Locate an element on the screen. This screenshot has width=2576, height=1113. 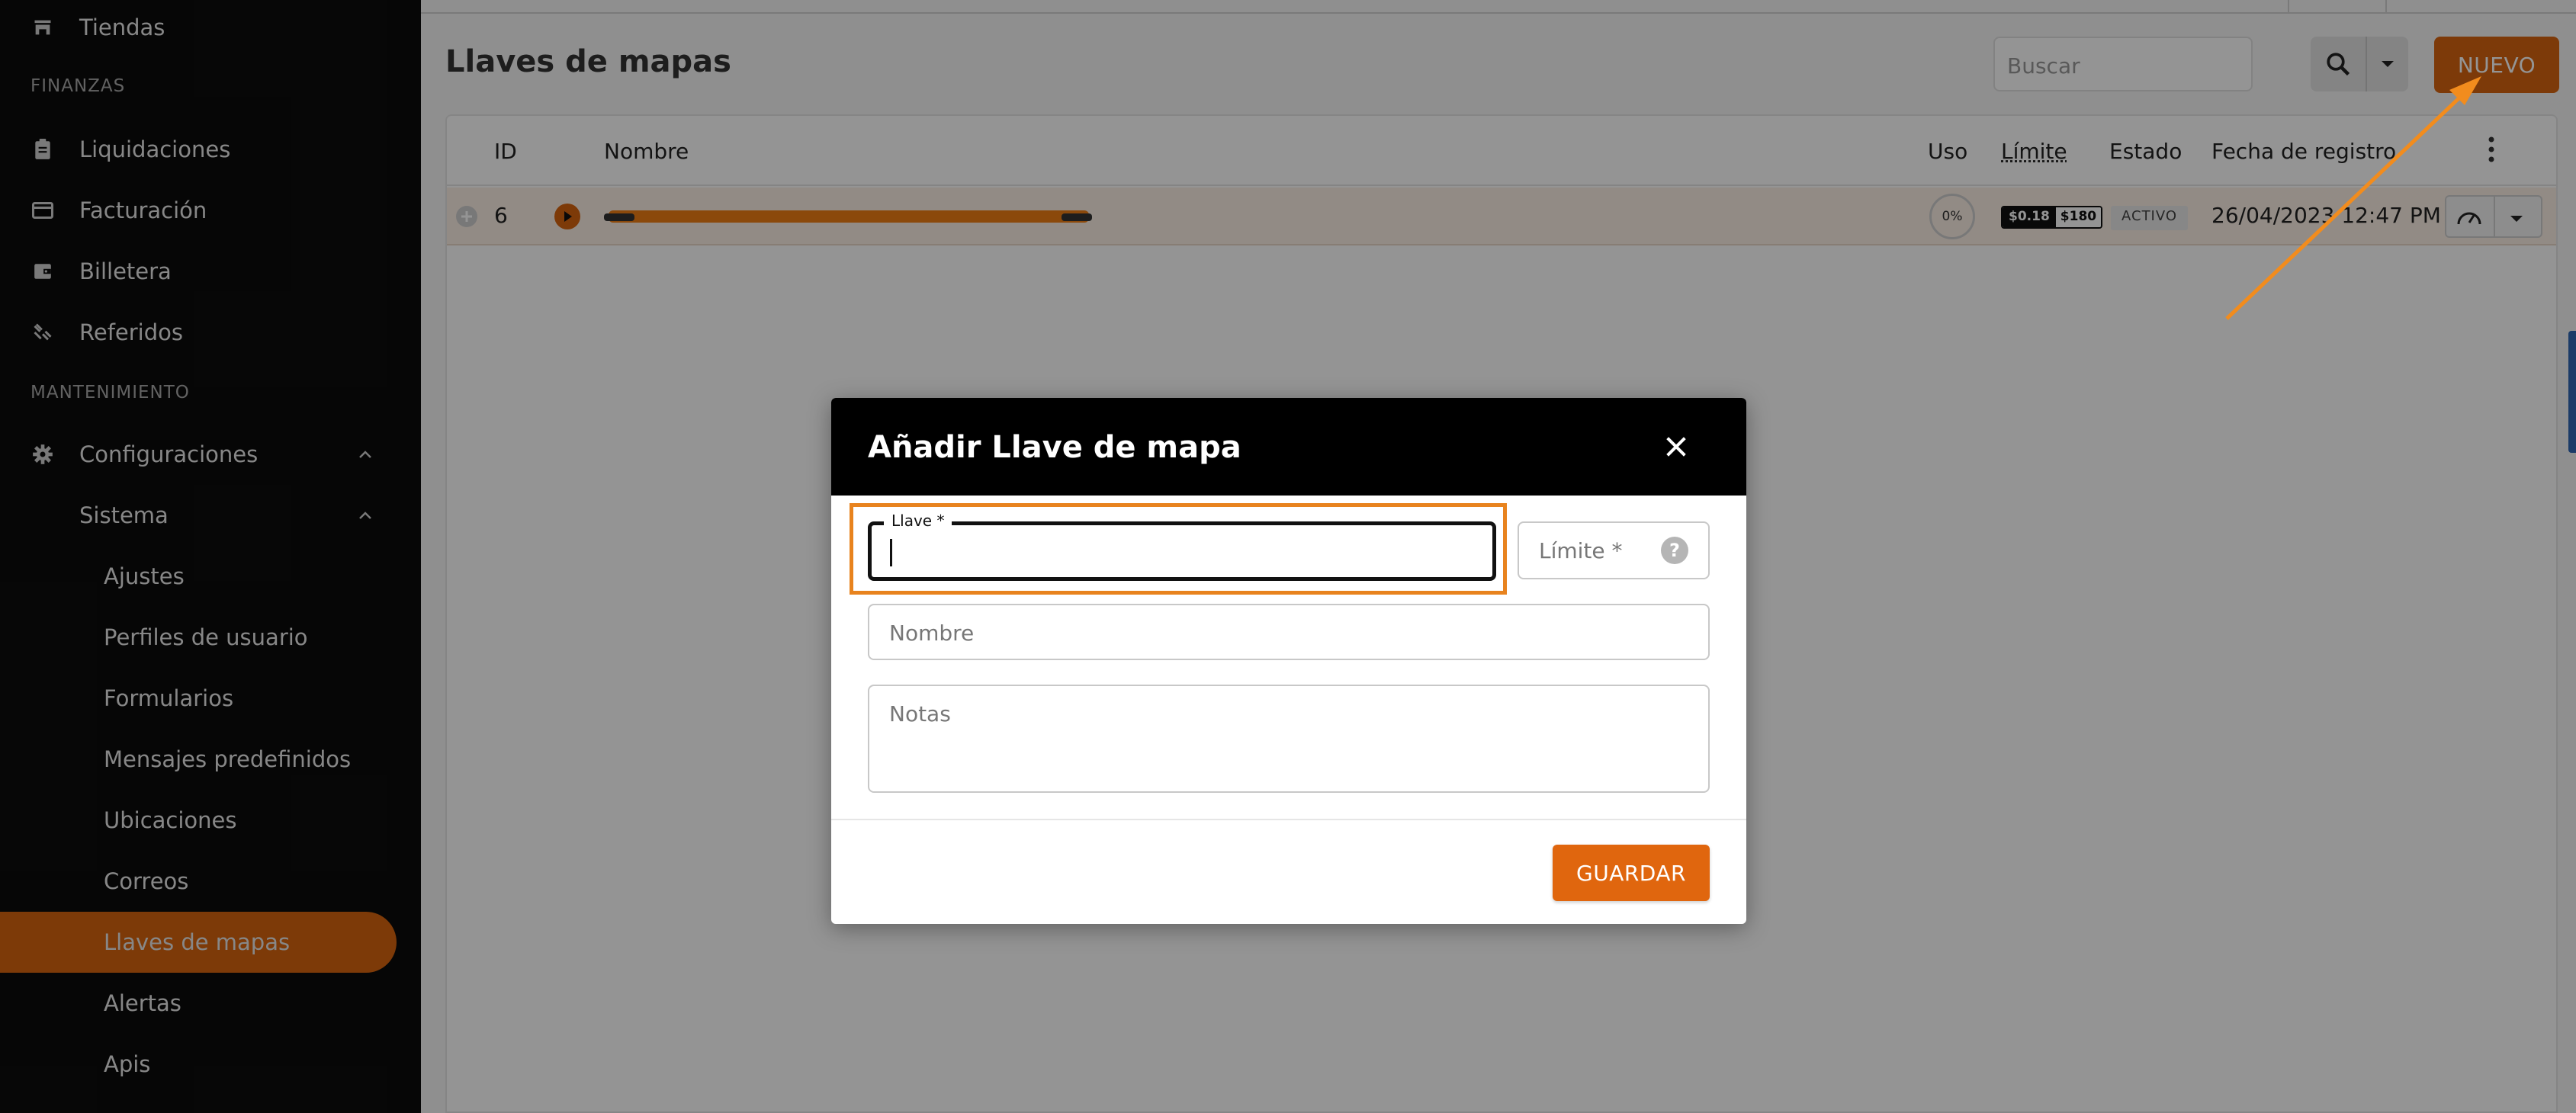
close-icon is located at coordinates (1676, 447).